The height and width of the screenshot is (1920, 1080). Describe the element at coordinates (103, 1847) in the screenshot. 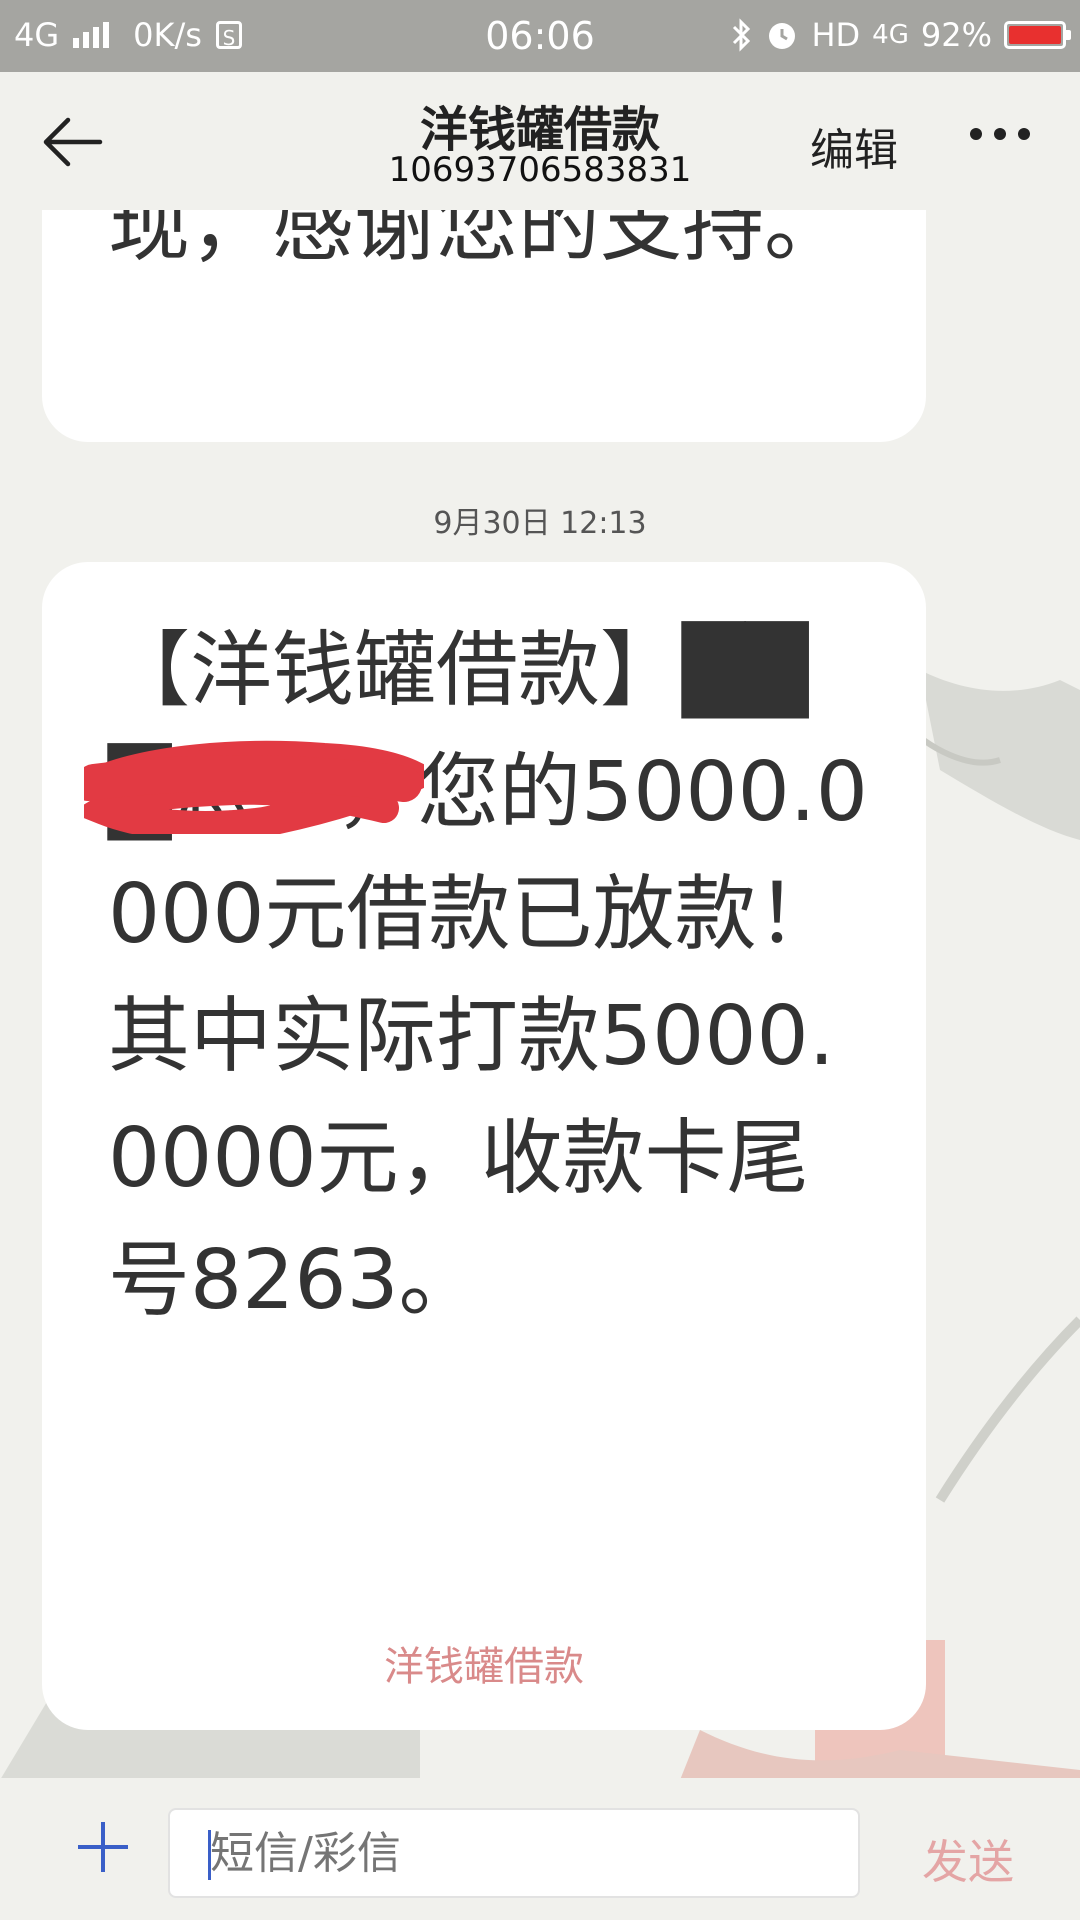

I see `add-attachment-icon` at that location.